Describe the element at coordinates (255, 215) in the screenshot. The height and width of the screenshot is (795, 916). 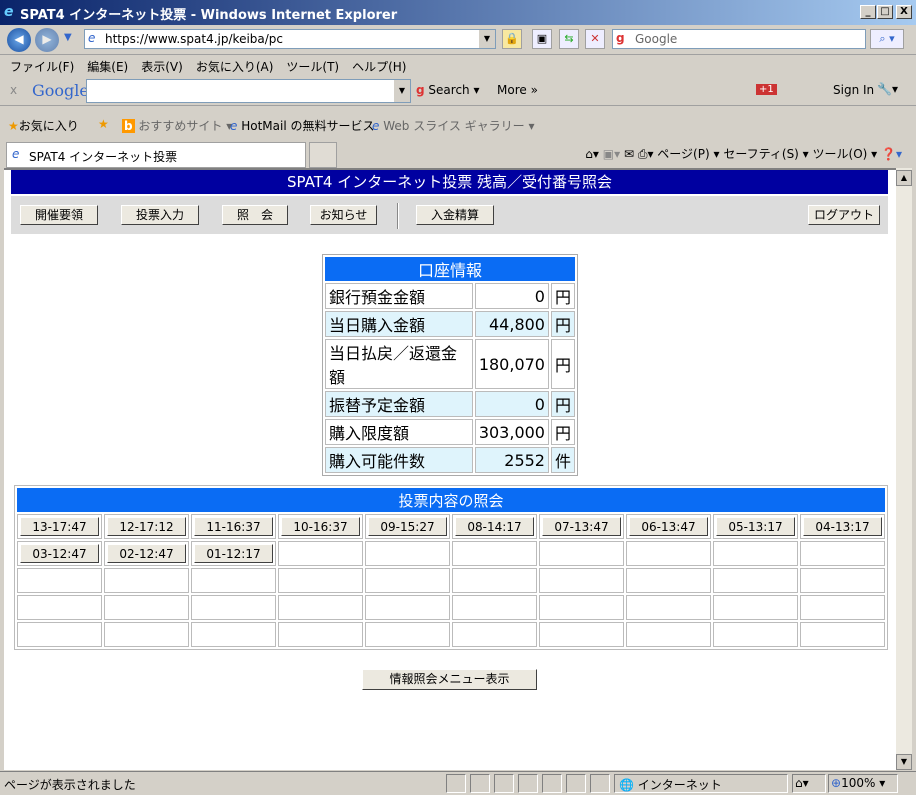
I see `inquiry-button: 照 会` at that location.